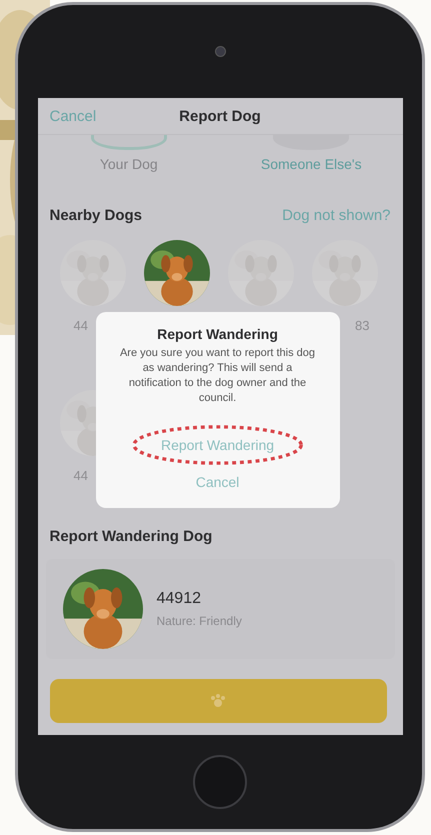 This screenshot has width=431, height=835. Describe the element at coordinates (217, 334) in the screenshot. I see `dialog-title: Report Wandering` at that location.